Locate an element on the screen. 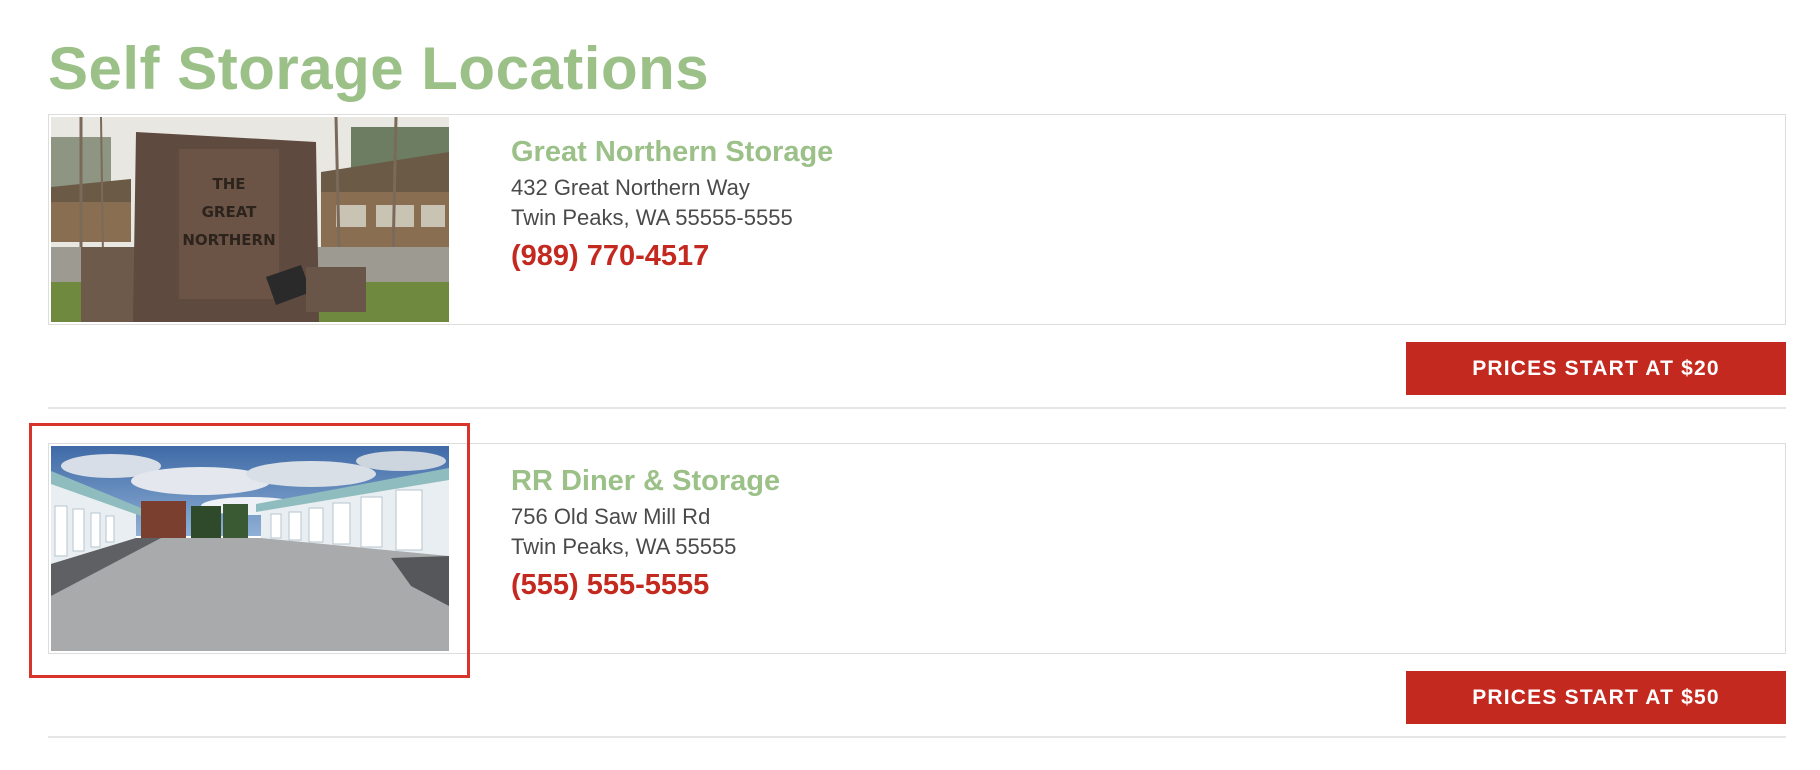 This screenshot has height=770, width=1820. sign-text-line: THE is located at coordinates (228, 184).